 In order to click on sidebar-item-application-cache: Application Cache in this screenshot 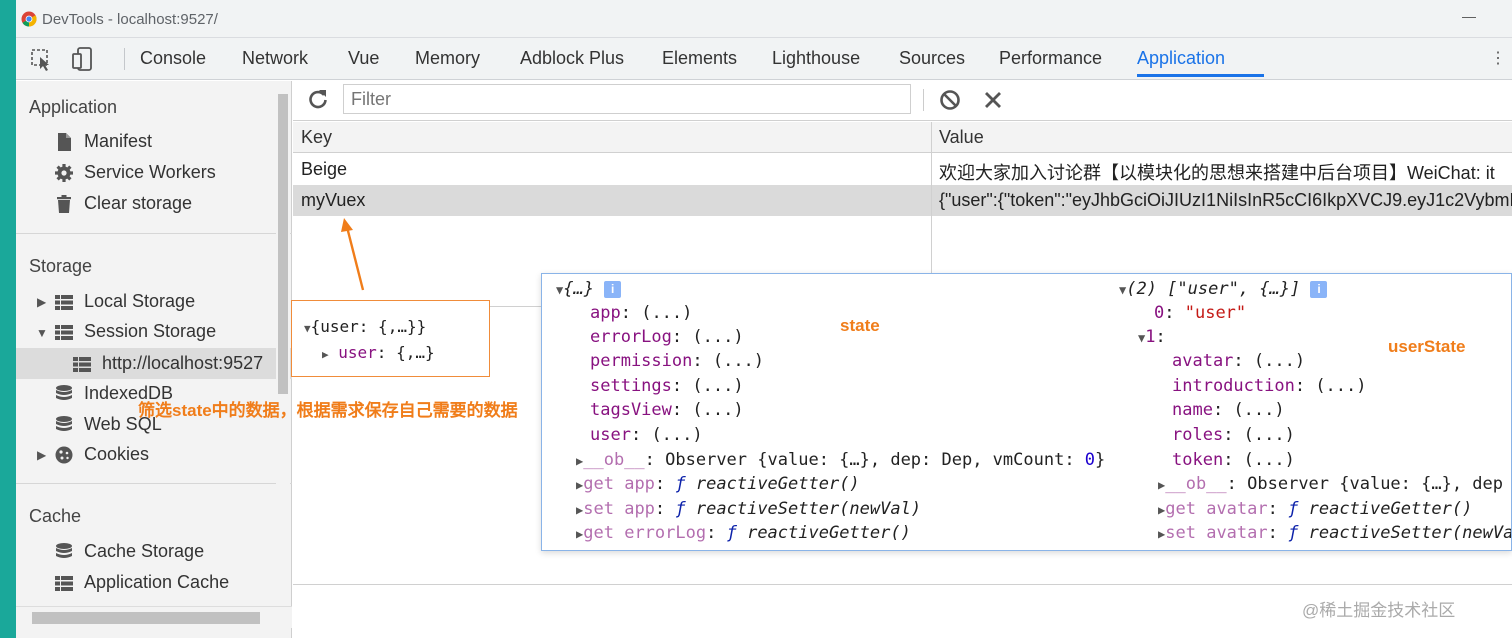, I will do `click(141, 582)`.